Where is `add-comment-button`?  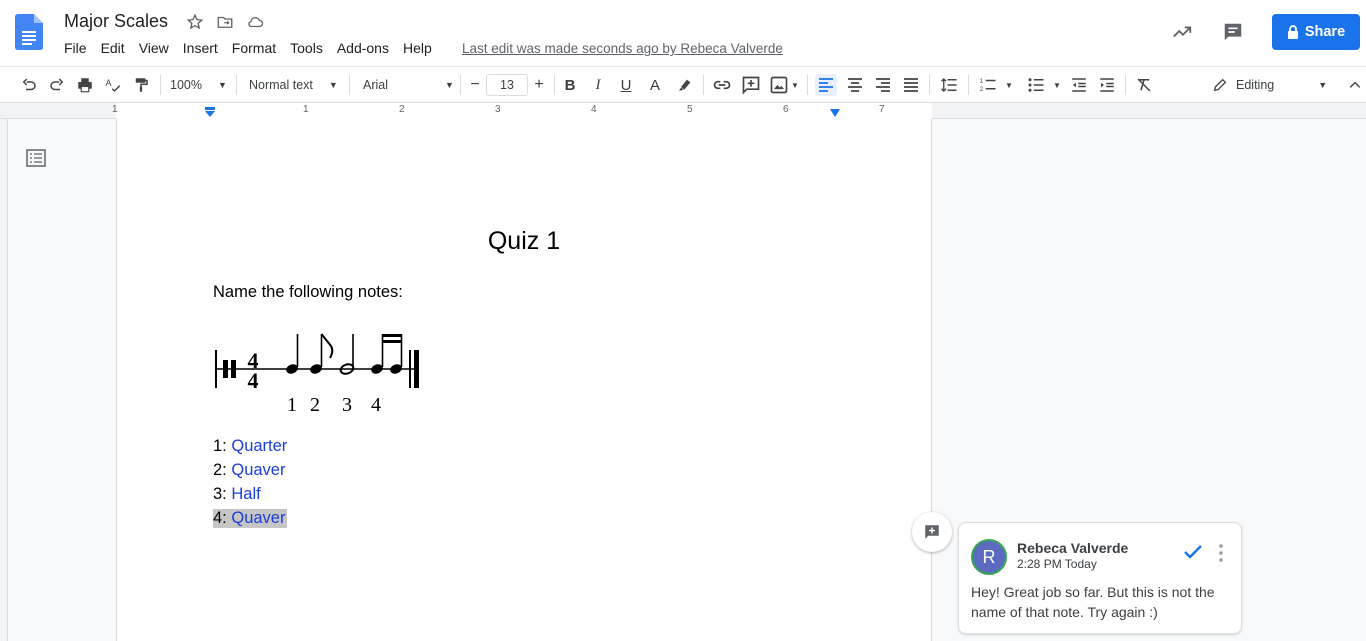 add-comment-button is located at coordinates (932, 532).